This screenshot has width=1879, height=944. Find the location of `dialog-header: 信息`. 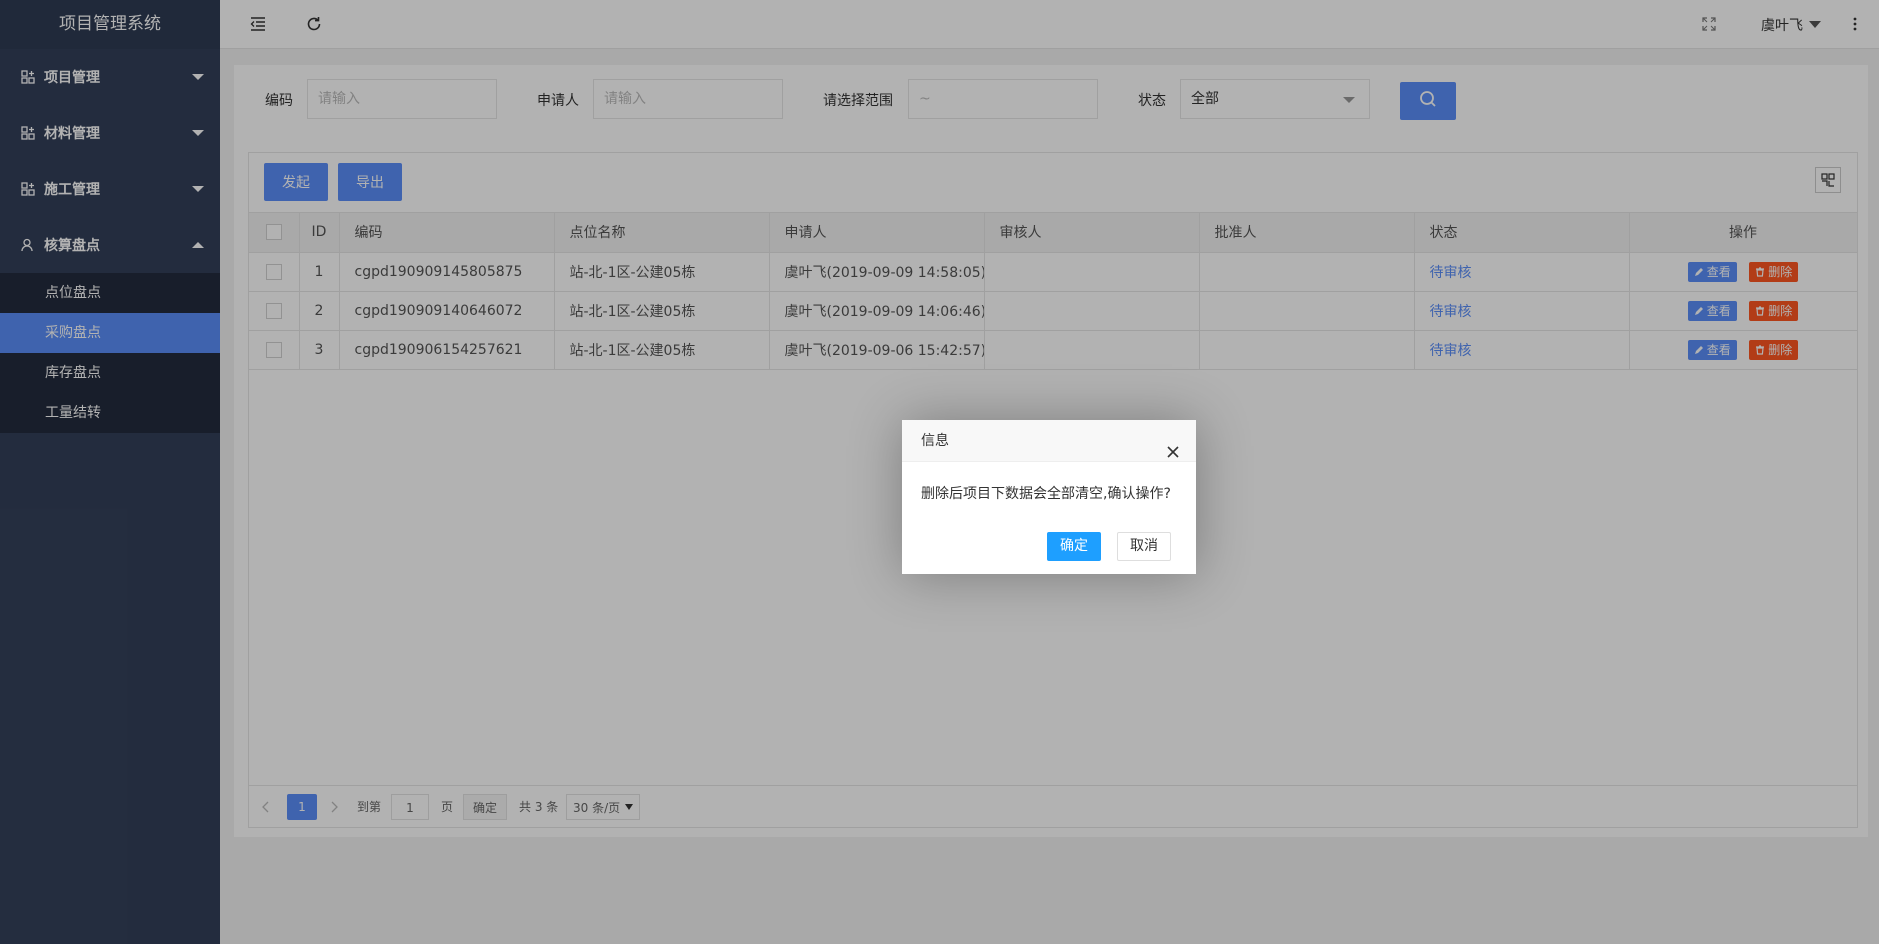

dialog-header: 信息 is located at coordinates (1049, 441).